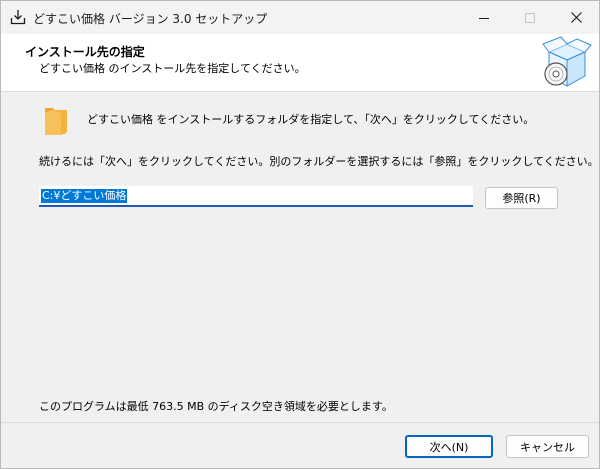 This screenshot has height=469, width=600. What do you see at coordinates (256, 196) in the screenshot?
I see `install-path-input: C:¥どすこい価格` at bounding box center [256, 196].